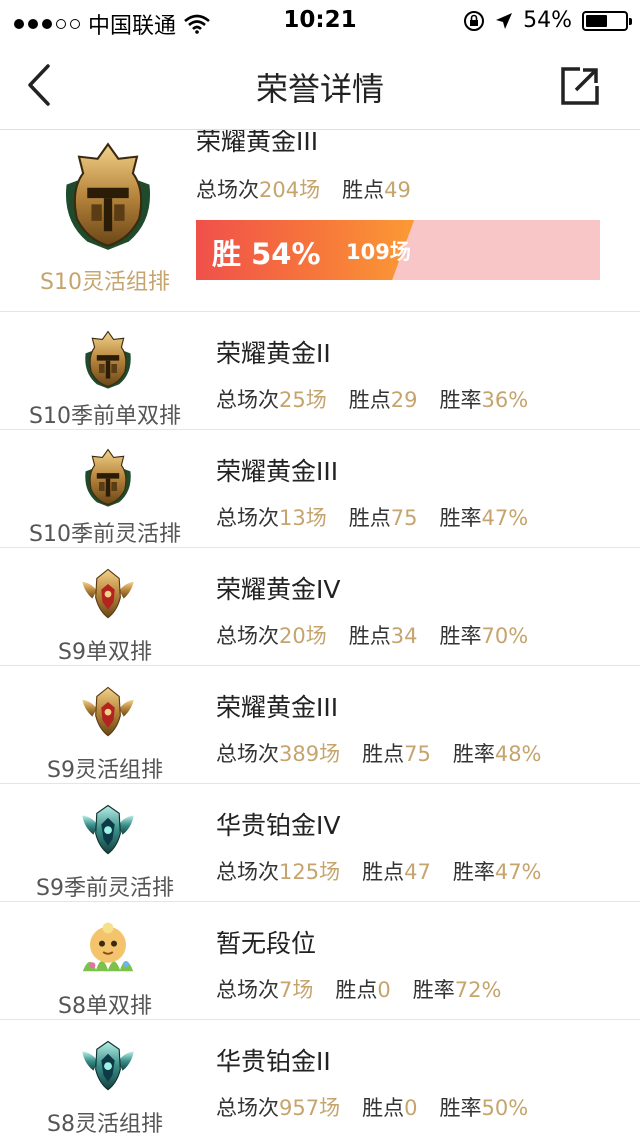 The width and height of the screenshot is (640, 1136). Describe the element at coordinates (320, 489) in the screenshot. I see `list-item: S10季前灵活排 荣耀黄金III 总场次13场 胜点75 胜率47%` at that location.